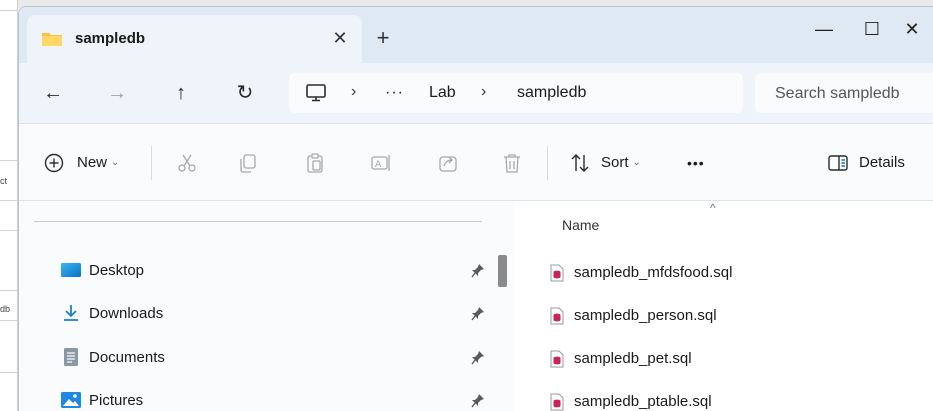  What do you see at coordinates (245, 93) in the screenshot?
I see `refresh-button: ↻` at bounding box center [245, 93].